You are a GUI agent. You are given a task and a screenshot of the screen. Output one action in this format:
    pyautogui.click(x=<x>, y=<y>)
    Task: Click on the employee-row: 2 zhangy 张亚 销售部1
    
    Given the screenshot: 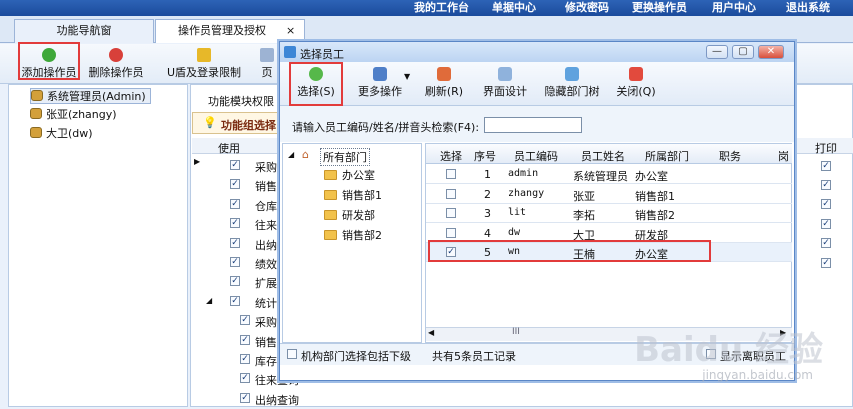 What is the action you would take?
    pyautogui.click(x=609, y=194)
    